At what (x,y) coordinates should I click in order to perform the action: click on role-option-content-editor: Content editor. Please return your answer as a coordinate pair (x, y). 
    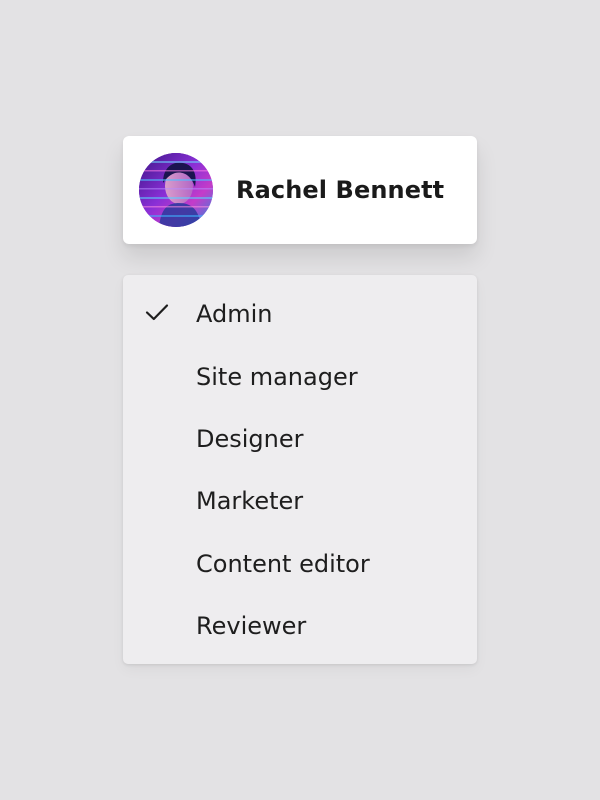
    Looking at the image, I should click on (300, 564).